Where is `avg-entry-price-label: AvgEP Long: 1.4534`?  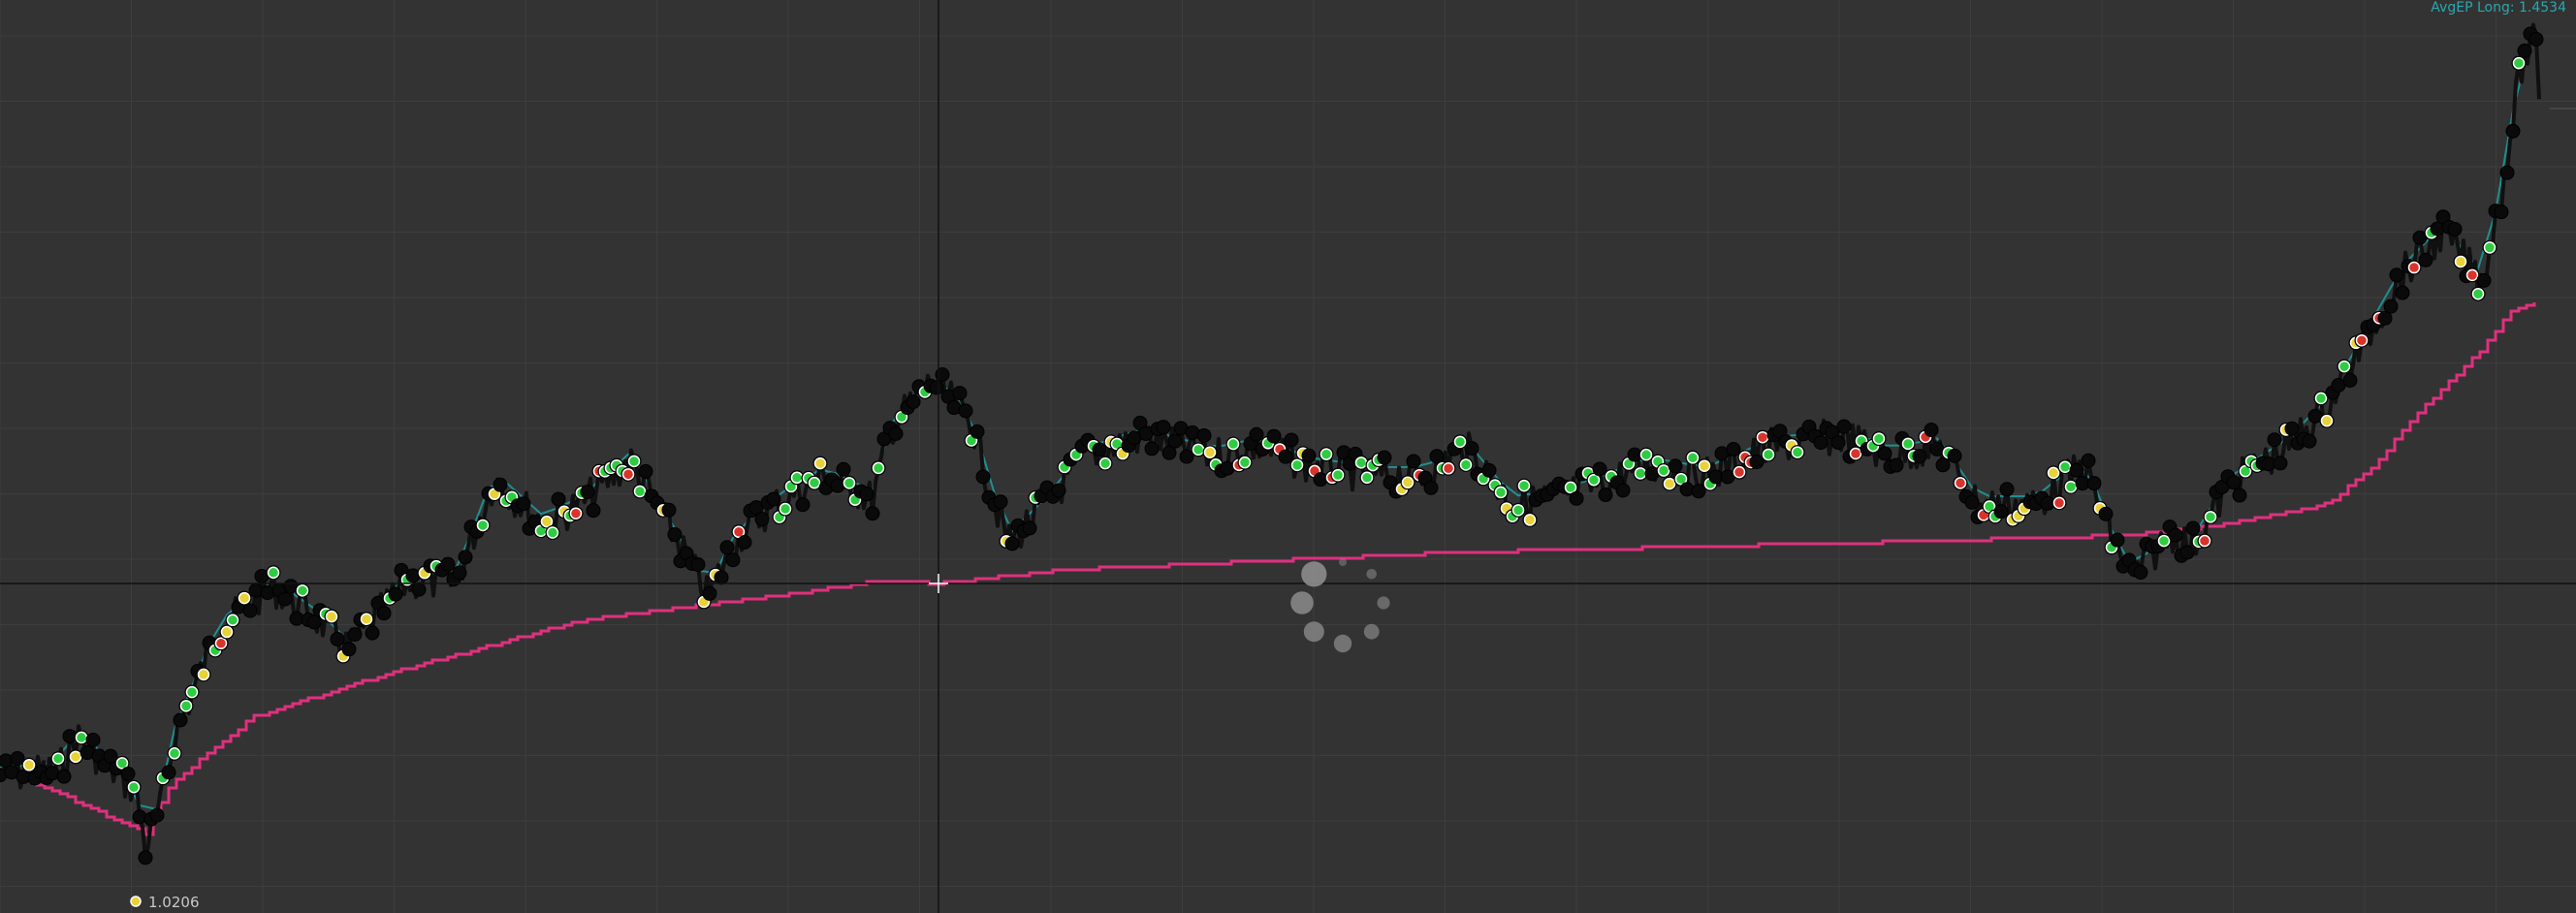 avg-entry-price-label: AvgEP Long: 1.4534 is located at coordinates (2498, 8).